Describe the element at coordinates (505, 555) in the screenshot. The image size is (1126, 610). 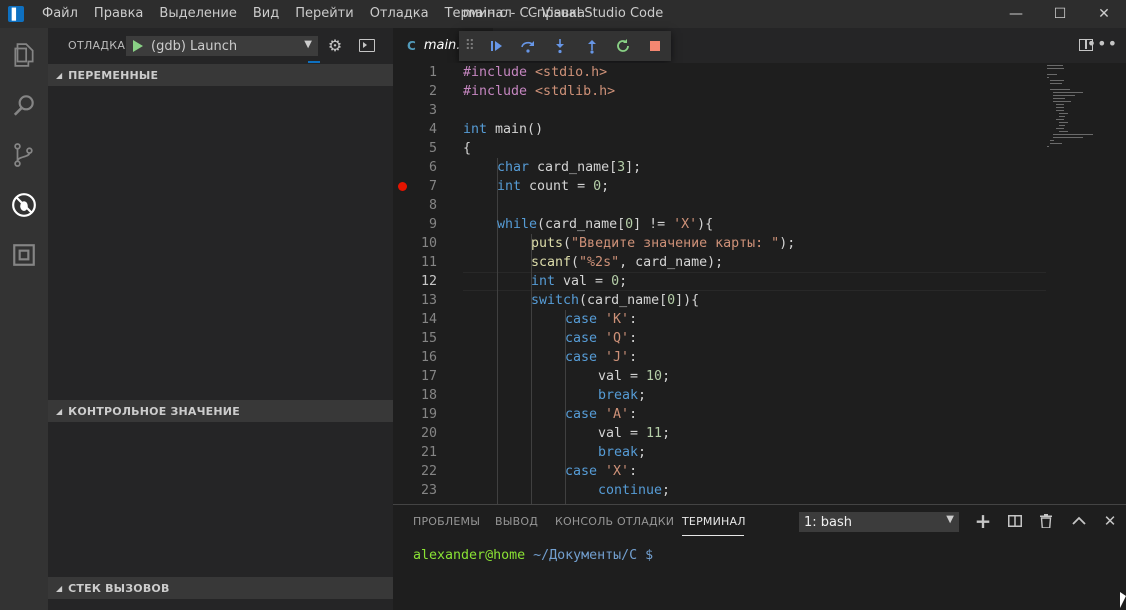
I see `prompt-host: @home` at that location.